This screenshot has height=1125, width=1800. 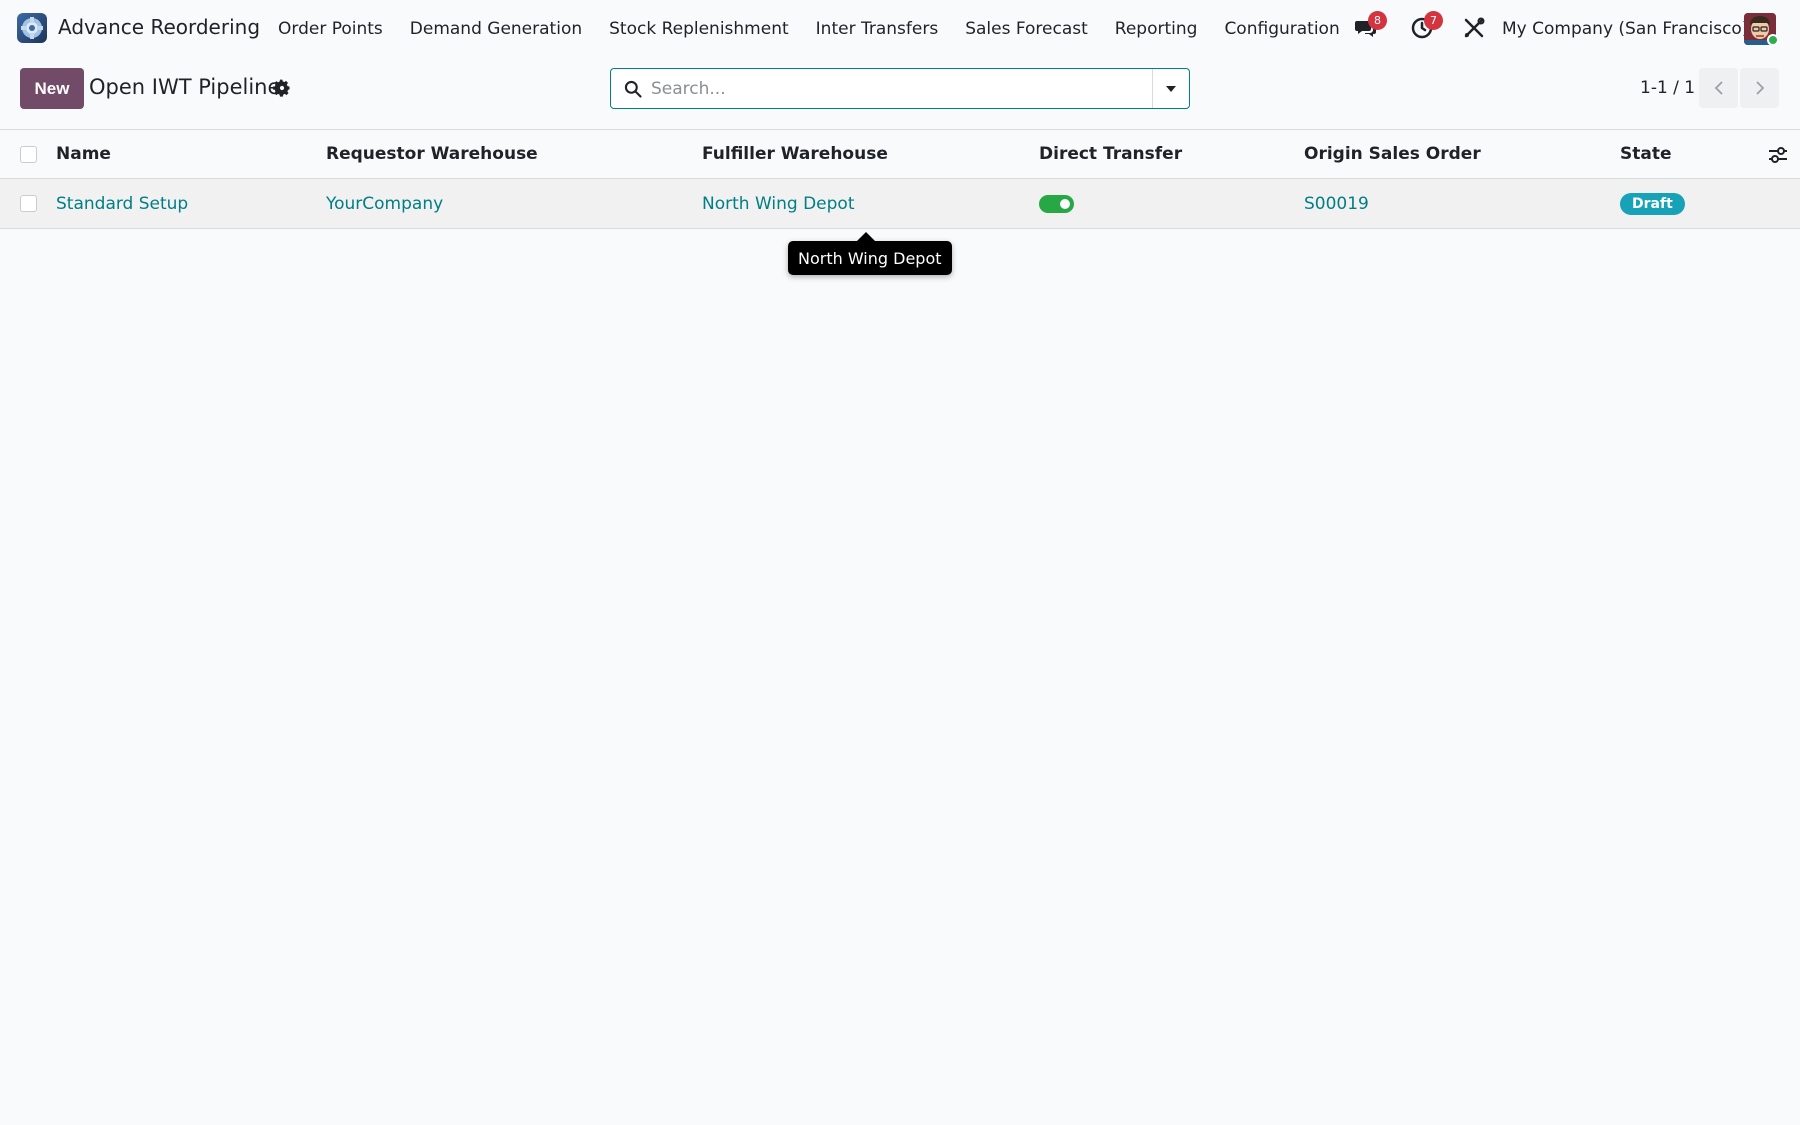 I want to click on caret-down-icon, so click(x=1171, y=88).